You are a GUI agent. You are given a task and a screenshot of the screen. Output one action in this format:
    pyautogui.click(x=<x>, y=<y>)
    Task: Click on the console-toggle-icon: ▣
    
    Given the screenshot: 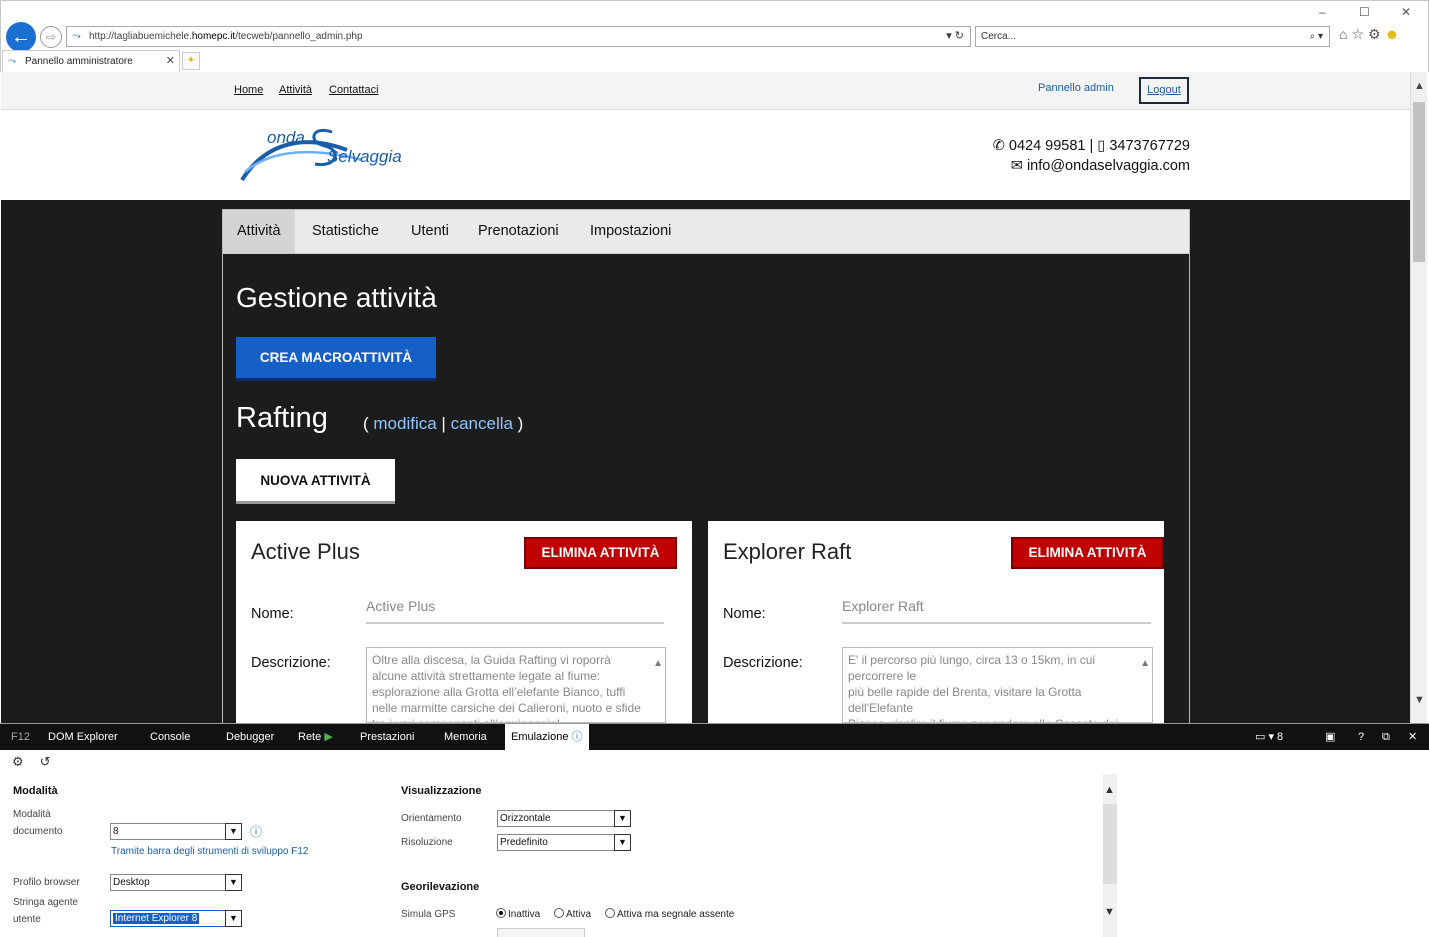 What is the action you would take?
    pyautogui.click(x=1330, y=737)
    